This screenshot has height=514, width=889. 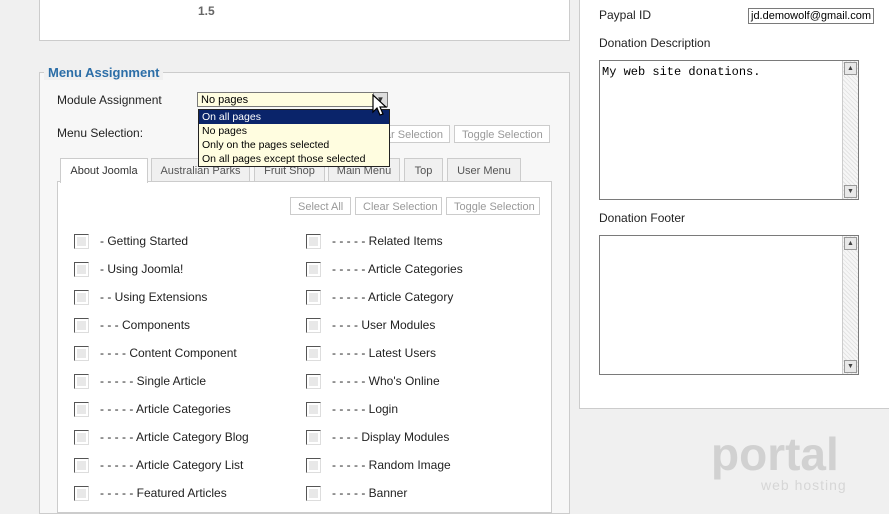 What do you see at coordinates (398, 206) in the screenshot?
I see `clear-selection-button: Clear Selection` at bounding box center [398, 206].